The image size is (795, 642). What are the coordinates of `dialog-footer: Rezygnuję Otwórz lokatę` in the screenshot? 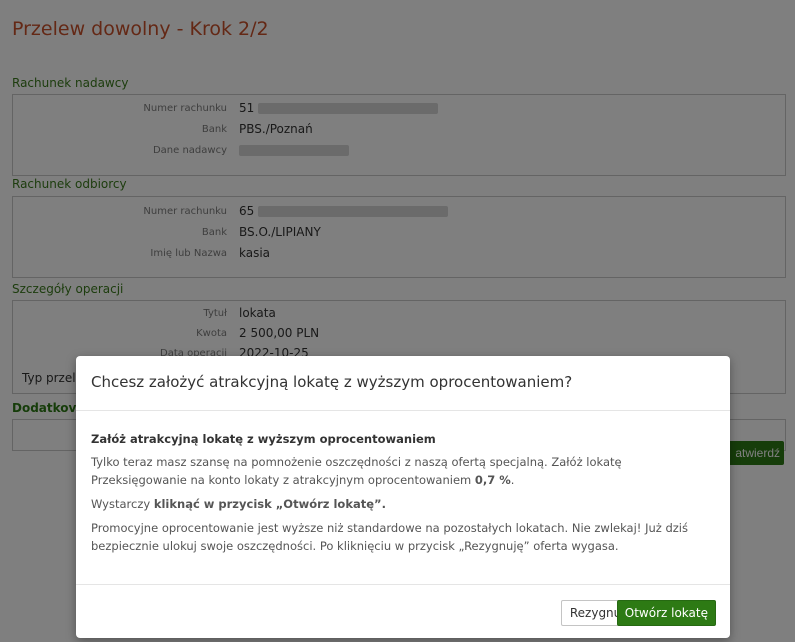 It's located at (403, 611).